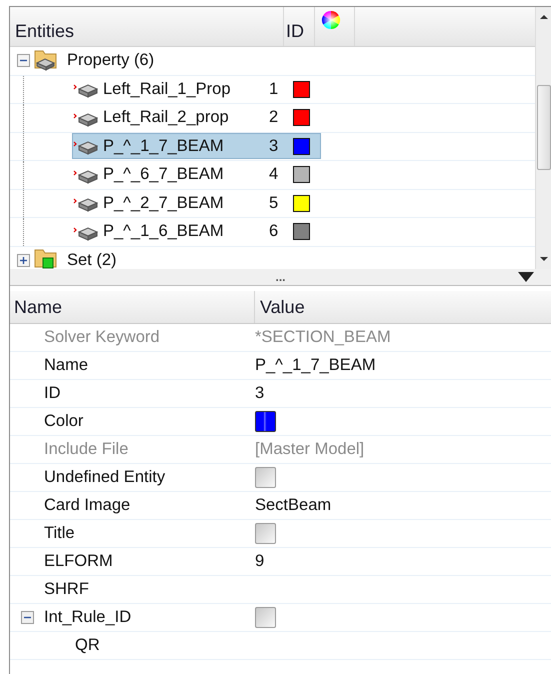 The image size is (551, 674). Describe the element at coordinates (196, 89) in the screenshot. I see `tree-item: Left_Rail_1_Prop 1` at that location.